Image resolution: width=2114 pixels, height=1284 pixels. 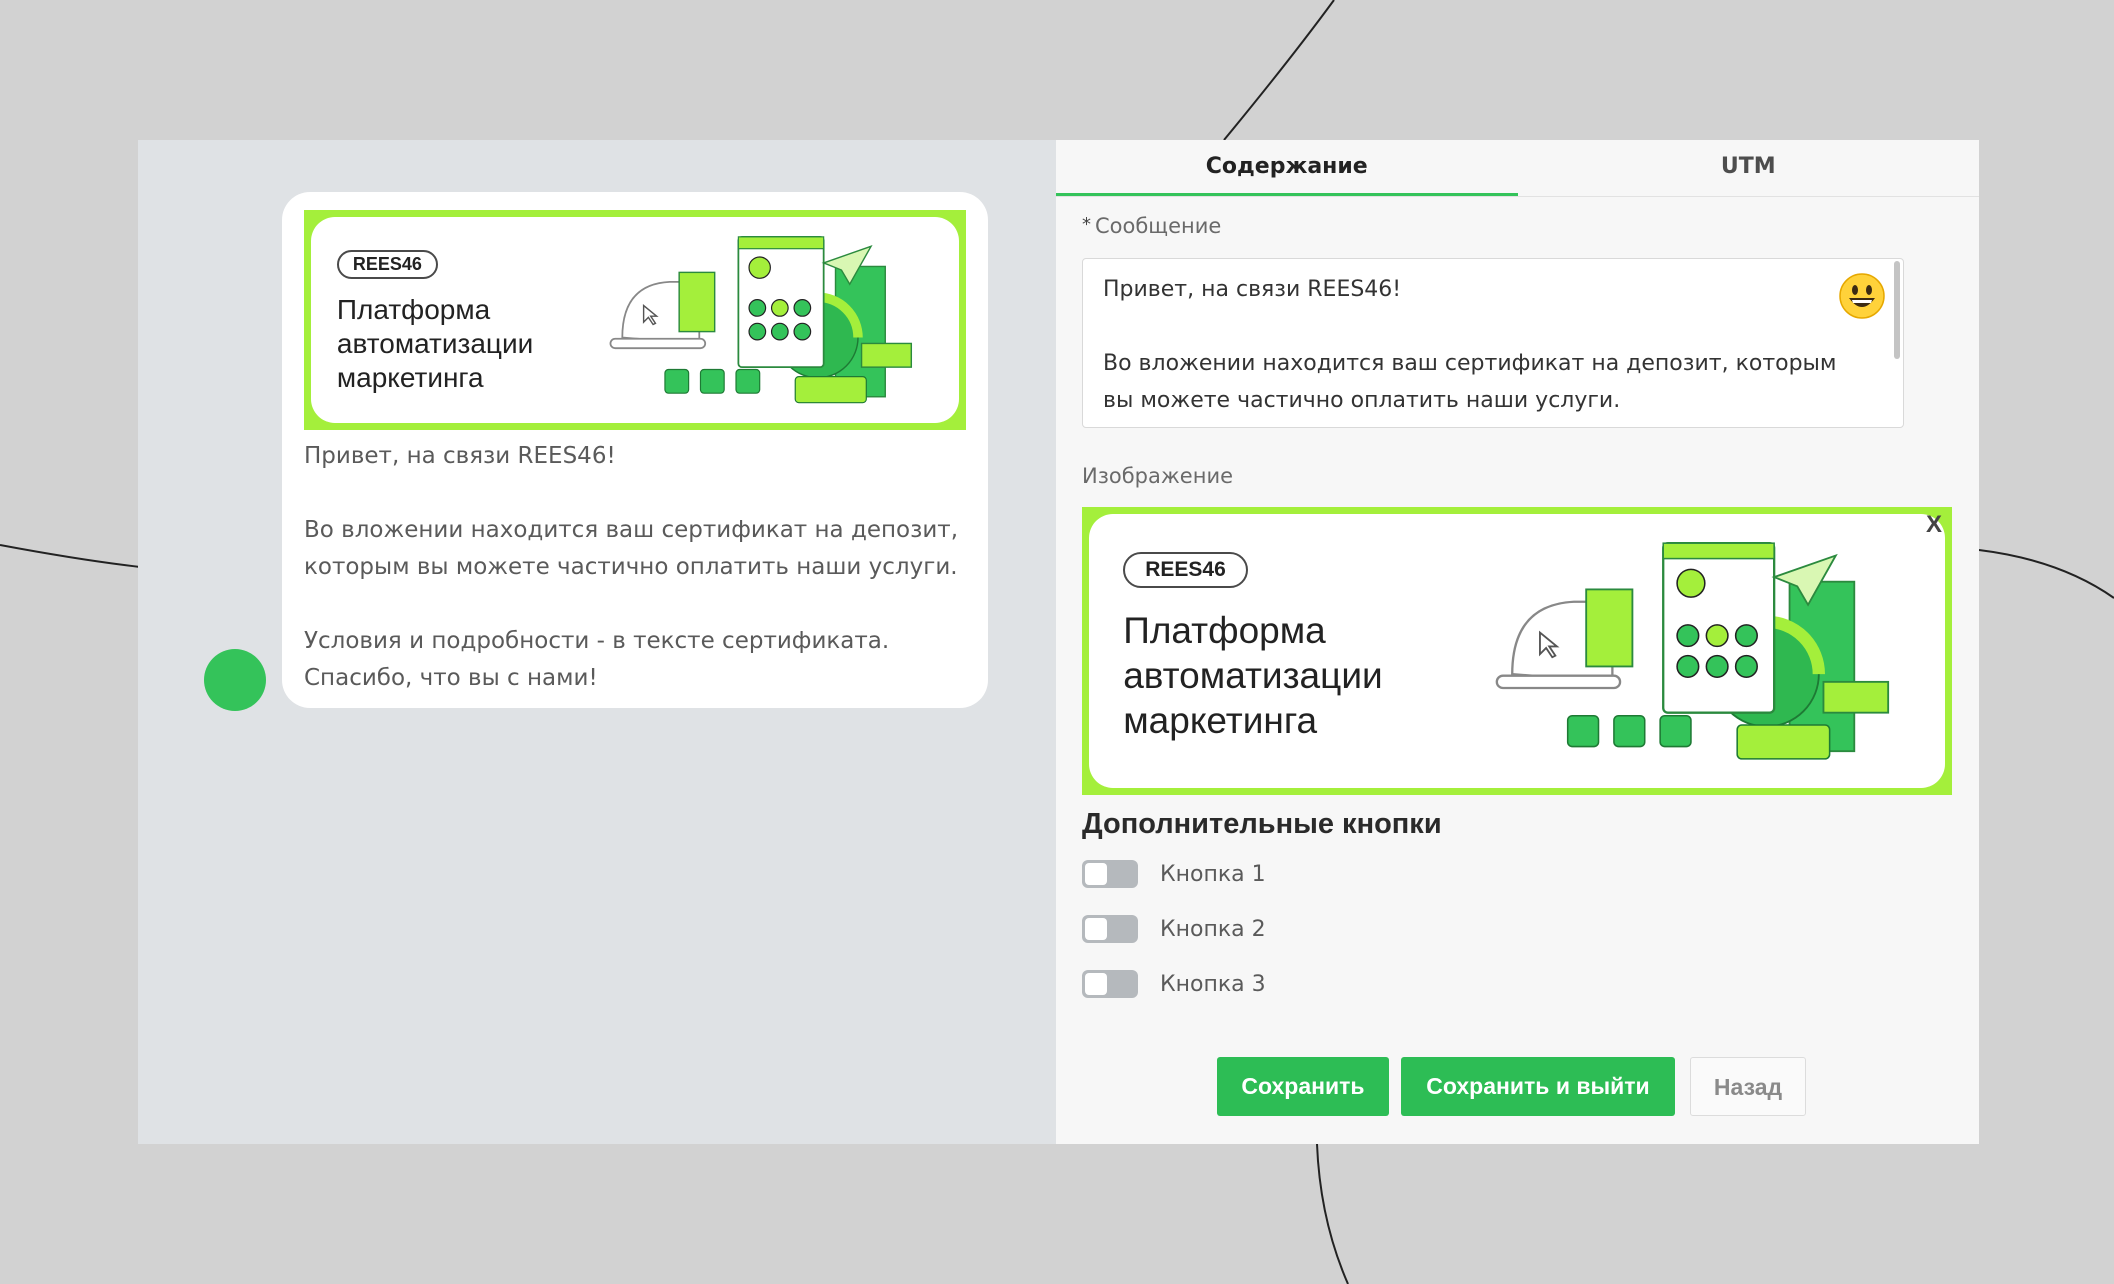 What do you see at coordinates (1287, 168) in the screenshot?
I see `tab-content: Содержание` at bounding box center [1287, 168].